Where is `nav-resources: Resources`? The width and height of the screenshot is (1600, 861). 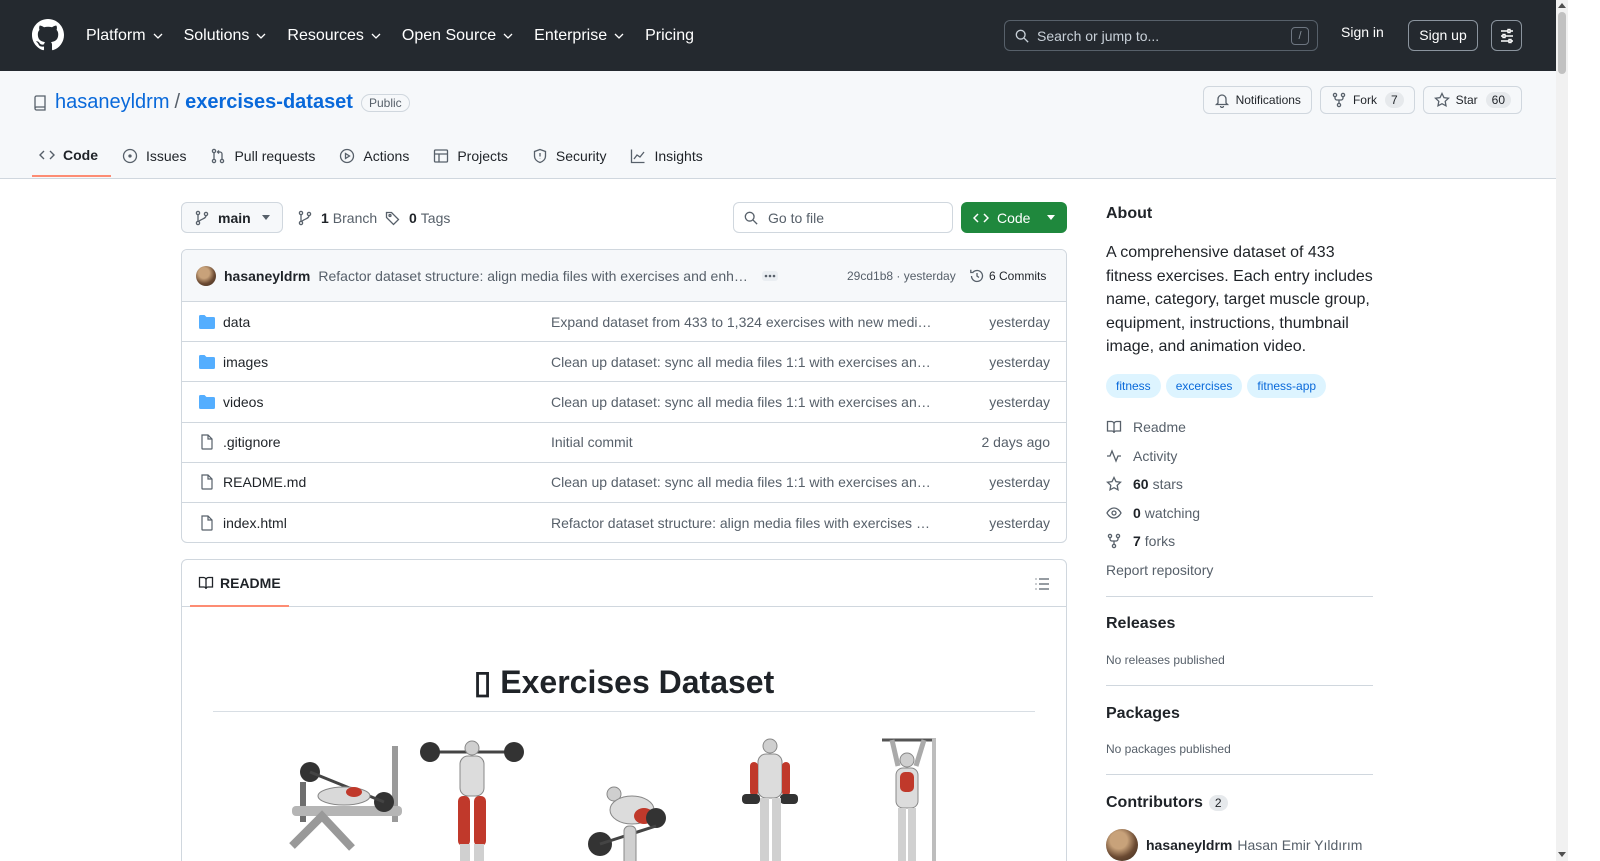 nav-resources: Resources is located at coordinates (334, 36).